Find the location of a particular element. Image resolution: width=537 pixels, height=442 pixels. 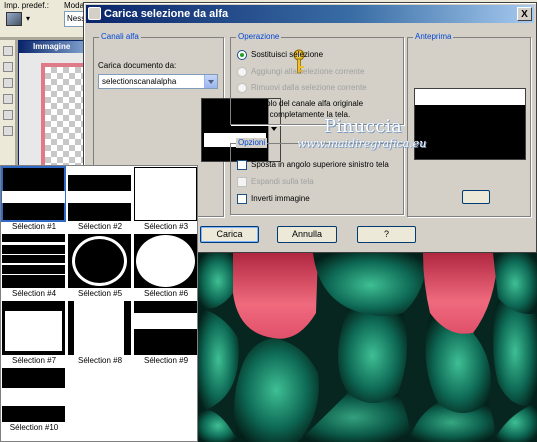

selection-item-2: Sélection #2 is located at coordinates (100, 199).